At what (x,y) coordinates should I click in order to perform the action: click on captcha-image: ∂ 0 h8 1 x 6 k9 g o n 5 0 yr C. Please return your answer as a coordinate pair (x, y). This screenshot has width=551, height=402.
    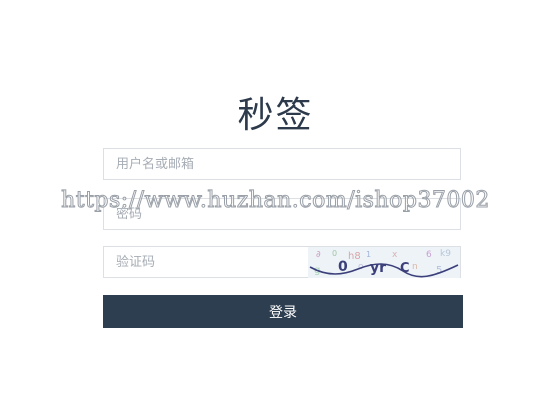
    Looking at the image, I should click on (384, 262).